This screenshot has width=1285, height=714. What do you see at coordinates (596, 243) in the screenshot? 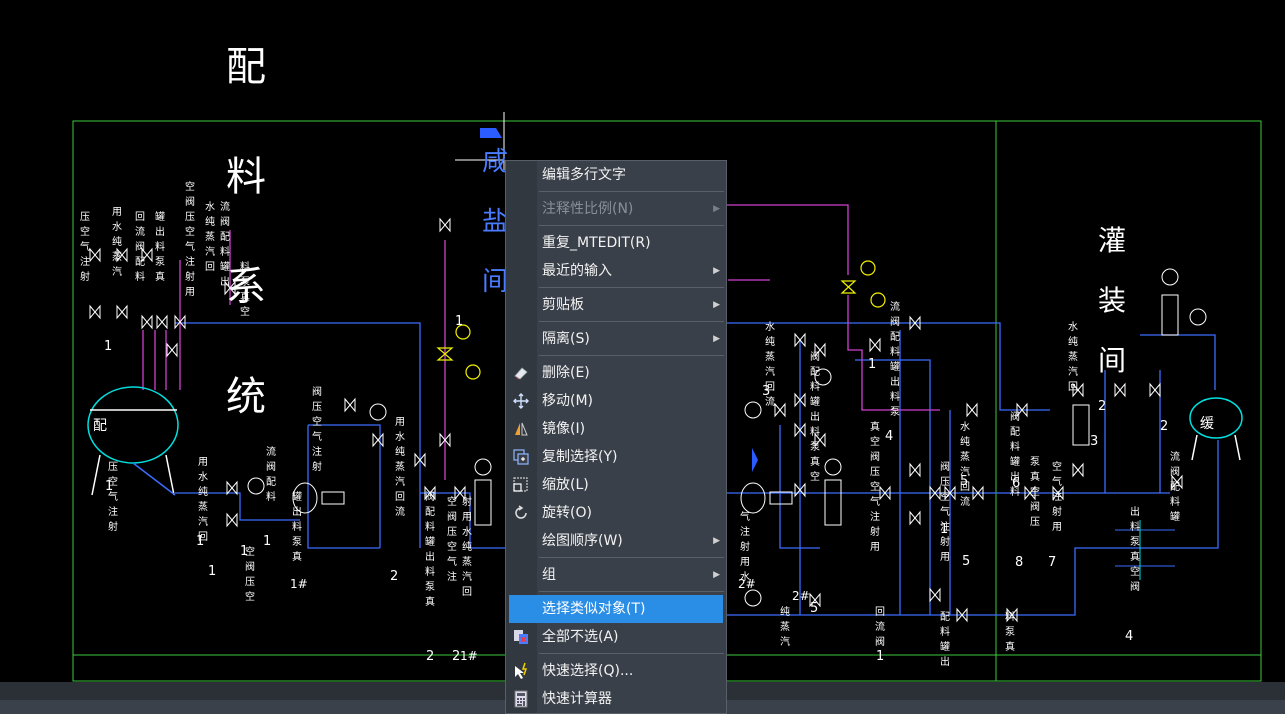
I see `menu-item-label: 重复_MTEDIT(R)` at bounding box center [596, 243].